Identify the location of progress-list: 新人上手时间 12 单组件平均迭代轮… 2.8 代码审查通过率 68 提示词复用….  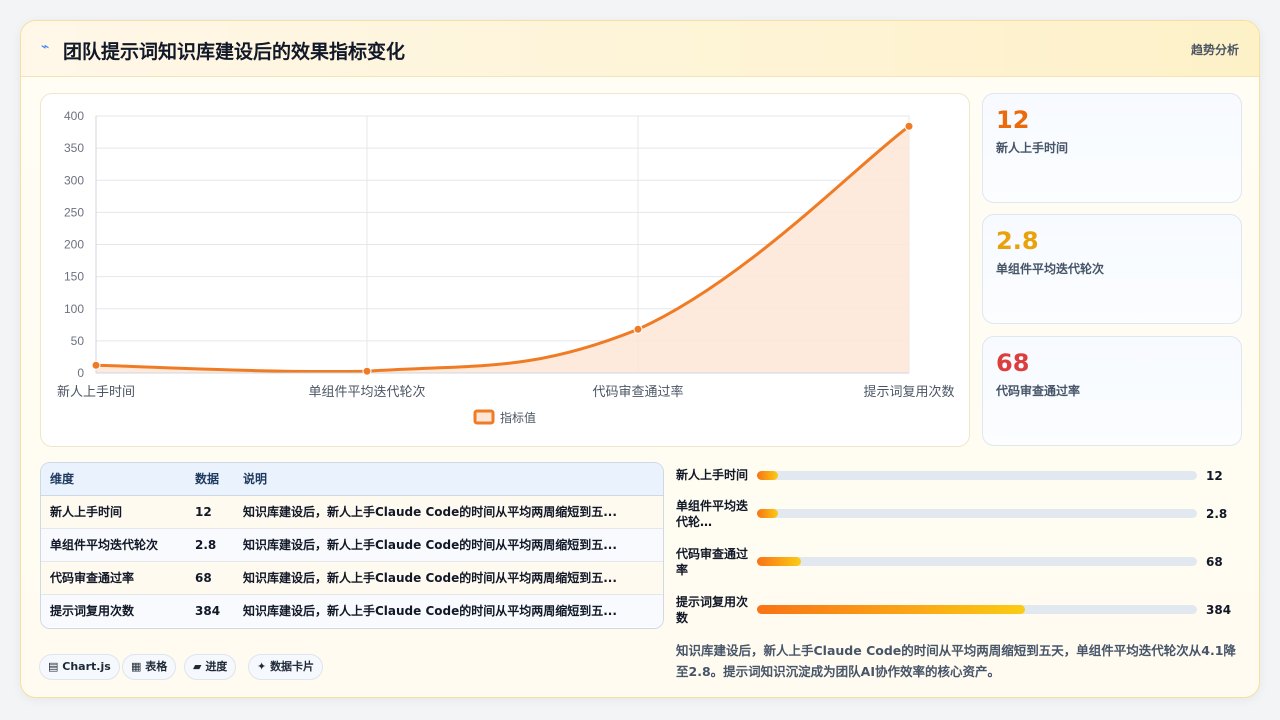
(961, 550).